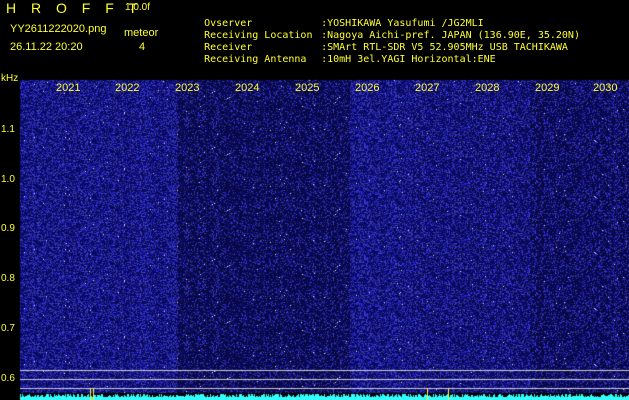  I want to click on meteor-count: 4, so click(142, 47).